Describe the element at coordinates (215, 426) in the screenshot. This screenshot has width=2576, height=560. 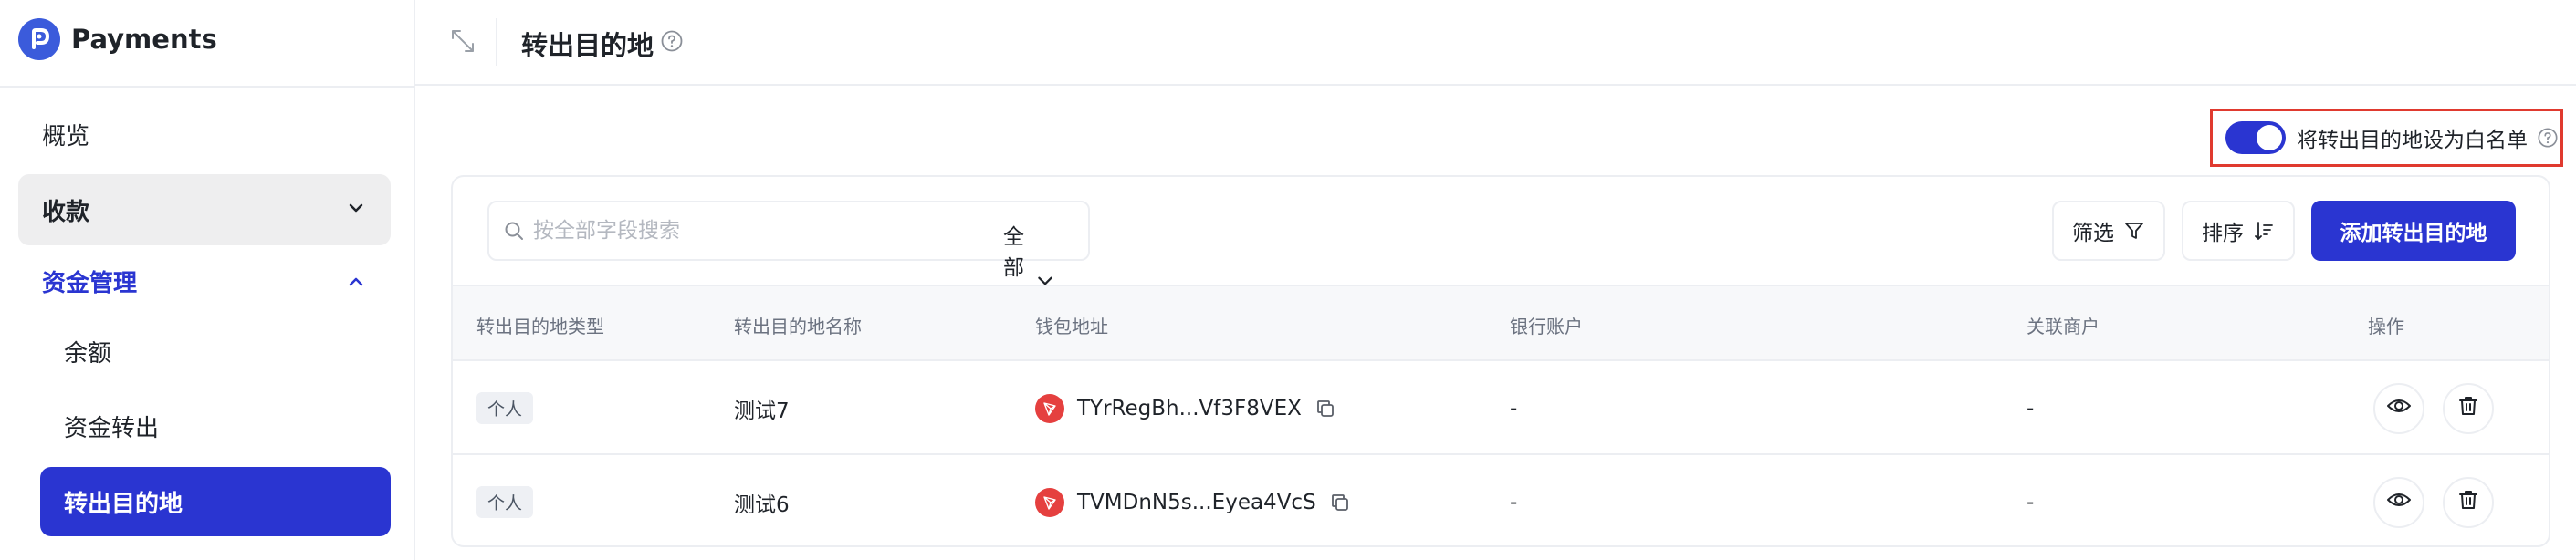
I see `sidebar-item-fund-transfer: 资金转出` at that location.